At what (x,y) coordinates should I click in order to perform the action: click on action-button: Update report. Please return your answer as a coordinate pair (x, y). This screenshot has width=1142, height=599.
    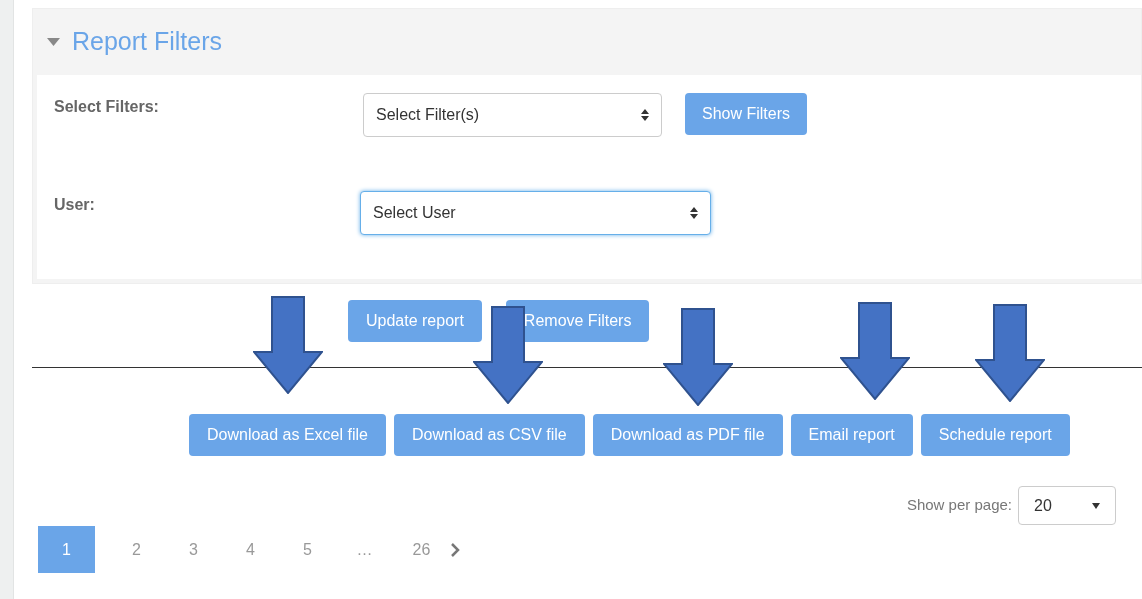
    Looking at the image, I should click on (415, 321).